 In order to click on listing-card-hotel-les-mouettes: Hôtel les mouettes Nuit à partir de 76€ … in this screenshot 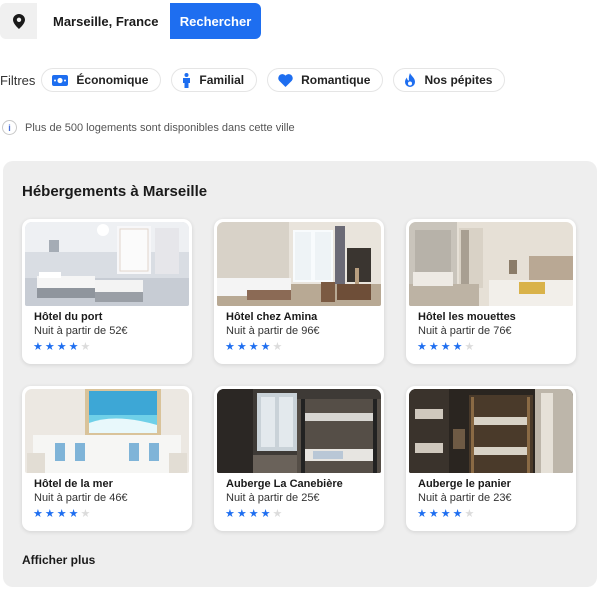, I will do `click(491, 291)`.